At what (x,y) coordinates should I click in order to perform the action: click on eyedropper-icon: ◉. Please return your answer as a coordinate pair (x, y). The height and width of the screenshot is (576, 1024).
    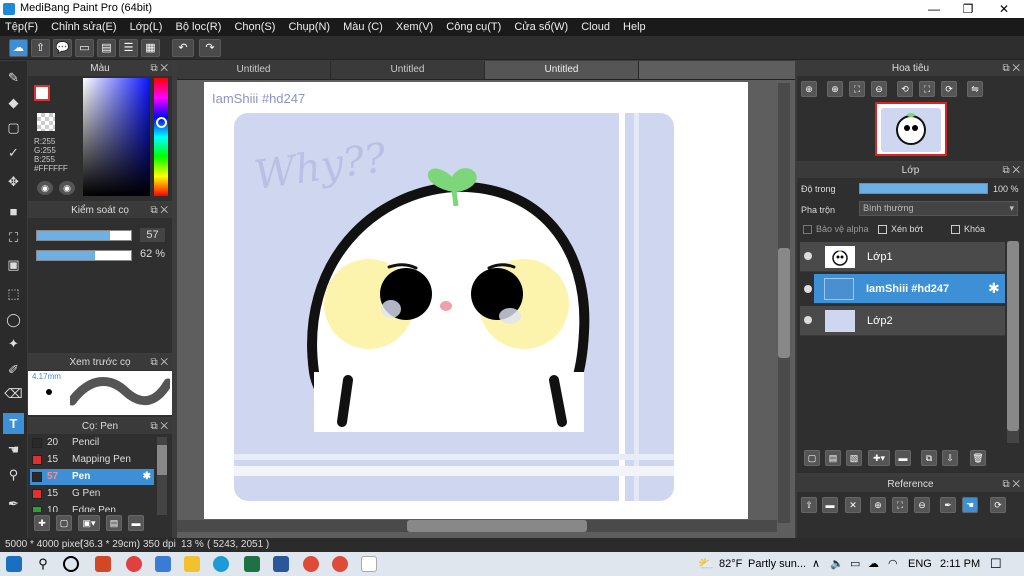
    Looking at the image, I should click on (67, 188).